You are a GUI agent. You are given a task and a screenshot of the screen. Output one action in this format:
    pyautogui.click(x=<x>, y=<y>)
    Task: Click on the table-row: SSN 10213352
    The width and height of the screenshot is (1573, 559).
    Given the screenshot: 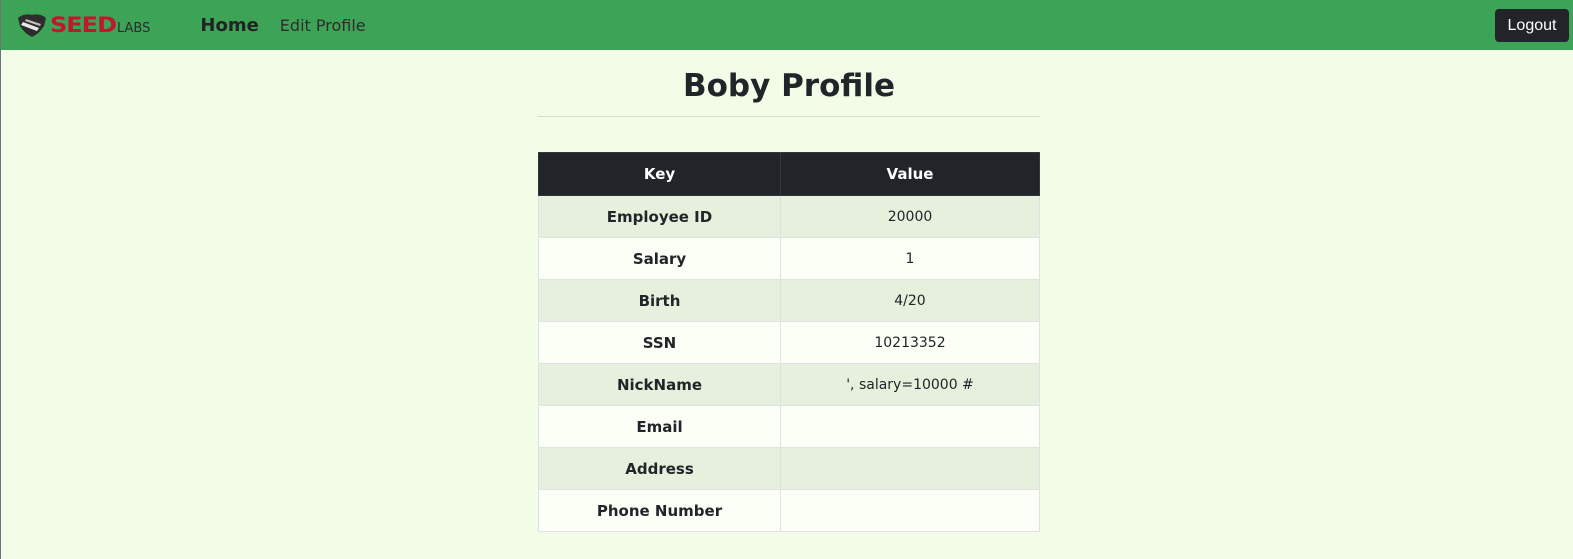 What is the action you would take?
    pyautogui.click(x=789, y=342)
    